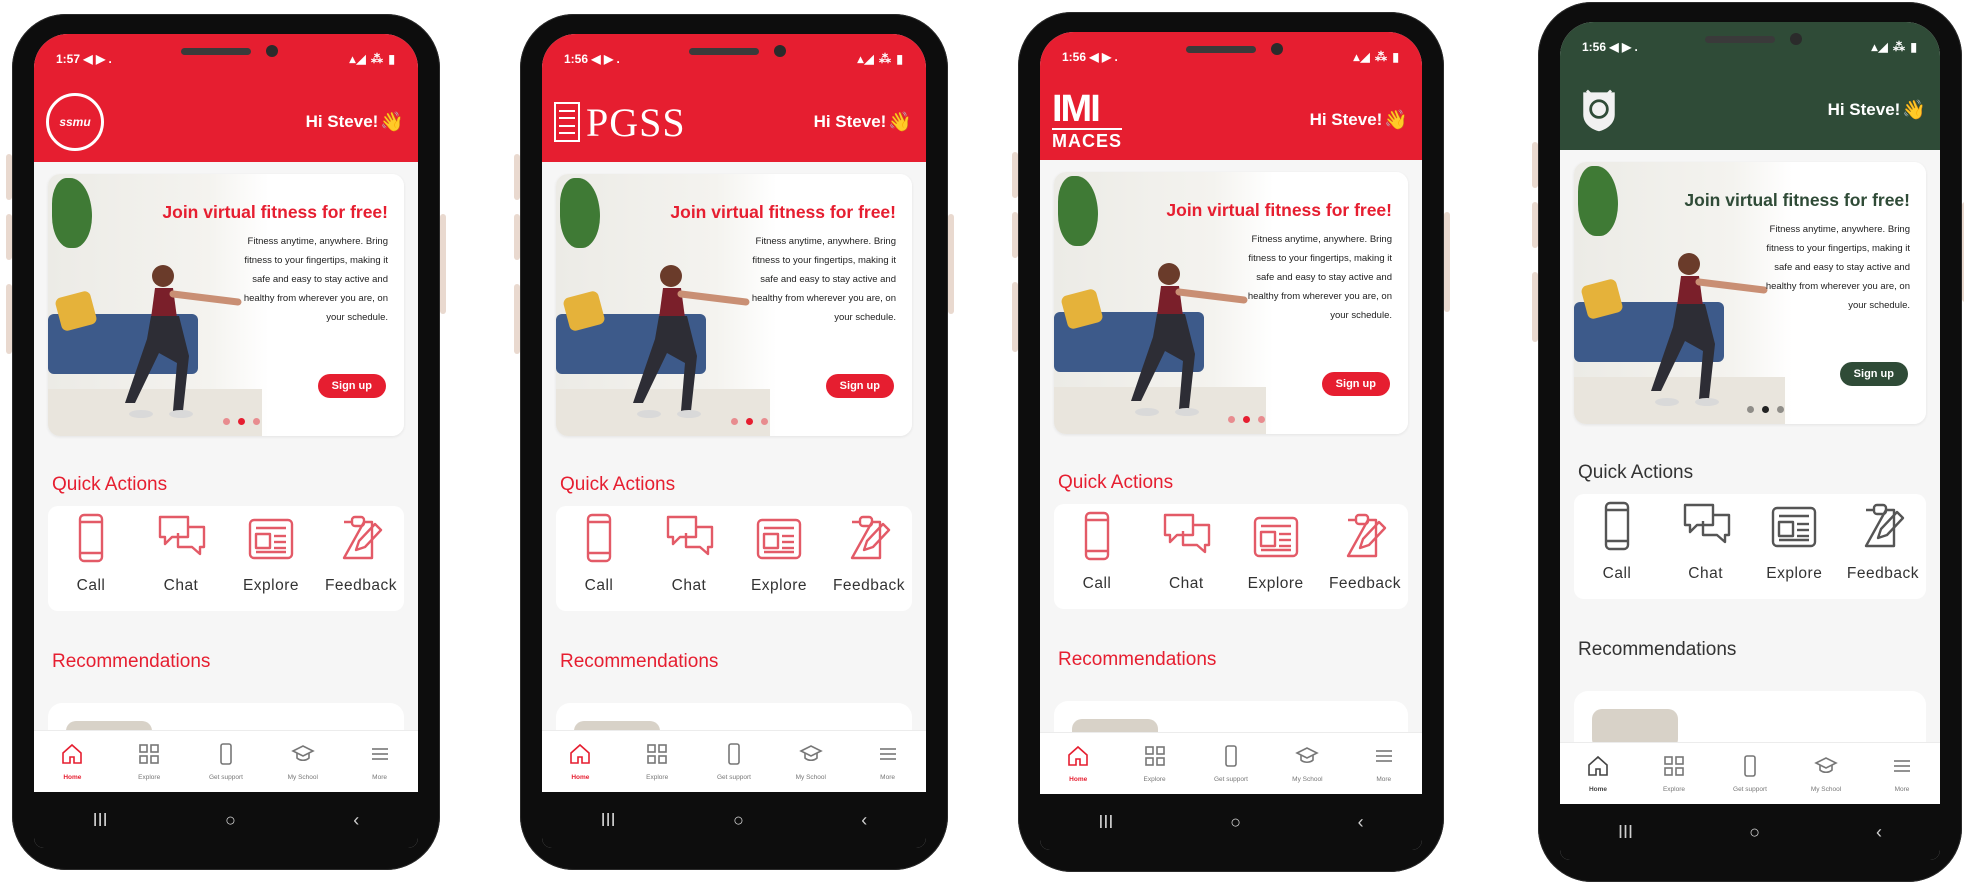  What do you see at coordinates (226, 58) in the screenshot?
I see `status-bar: 1:57 ◀ ▶ . ▴◢ ⁂ ▮` at bounding box center [226, 58].